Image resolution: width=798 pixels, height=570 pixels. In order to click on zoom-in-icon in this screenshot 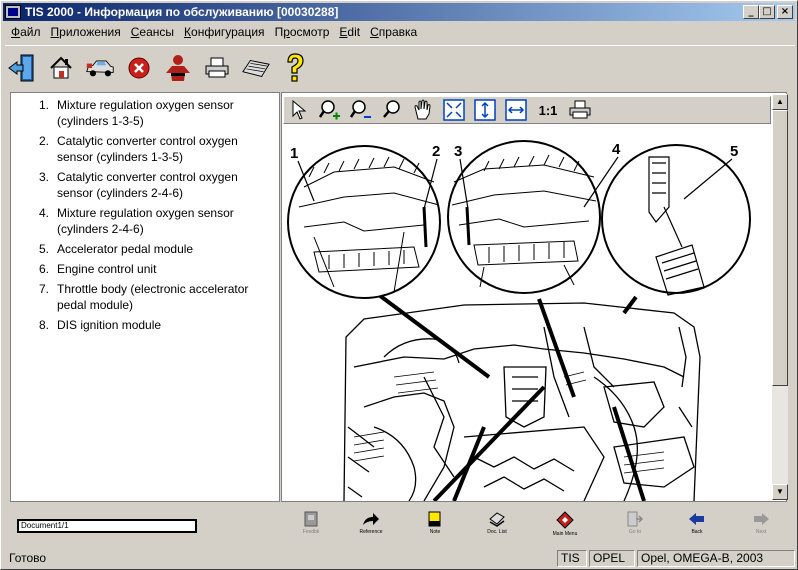, I will do `click(330, 110)`.